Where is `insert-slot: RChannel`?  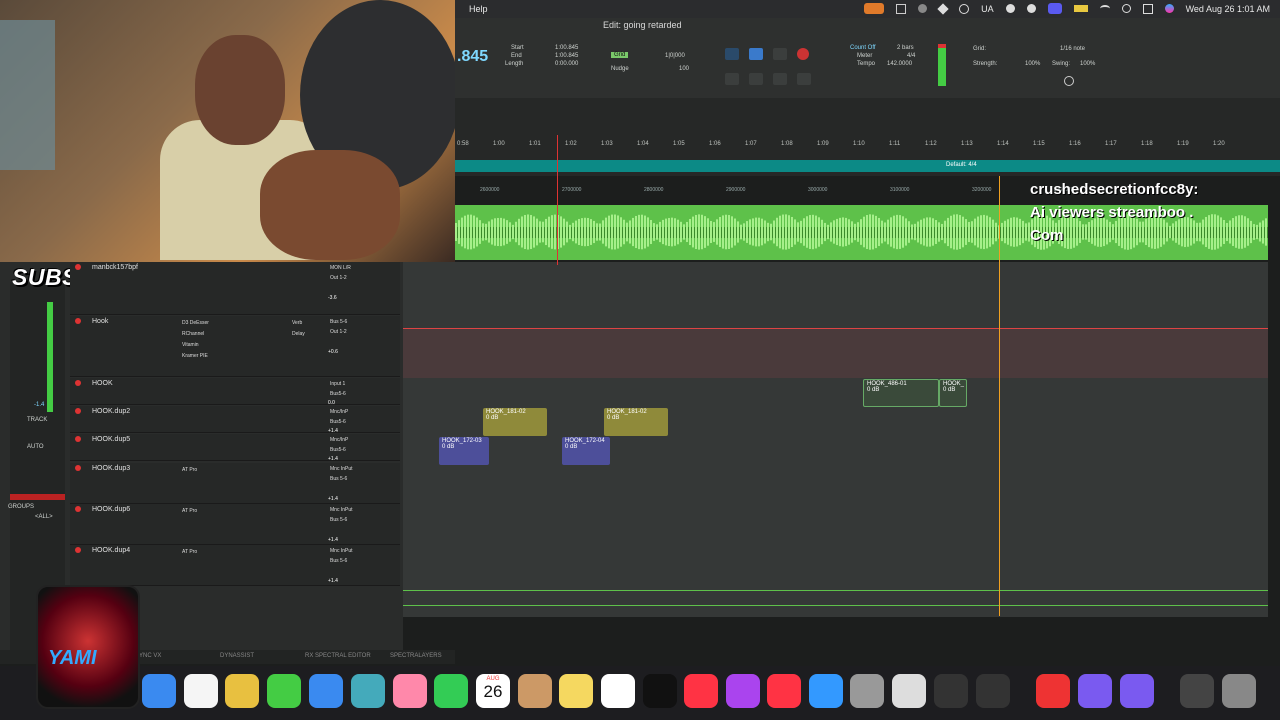 insert-slot: RChannel is located at coordinates (193, 334).